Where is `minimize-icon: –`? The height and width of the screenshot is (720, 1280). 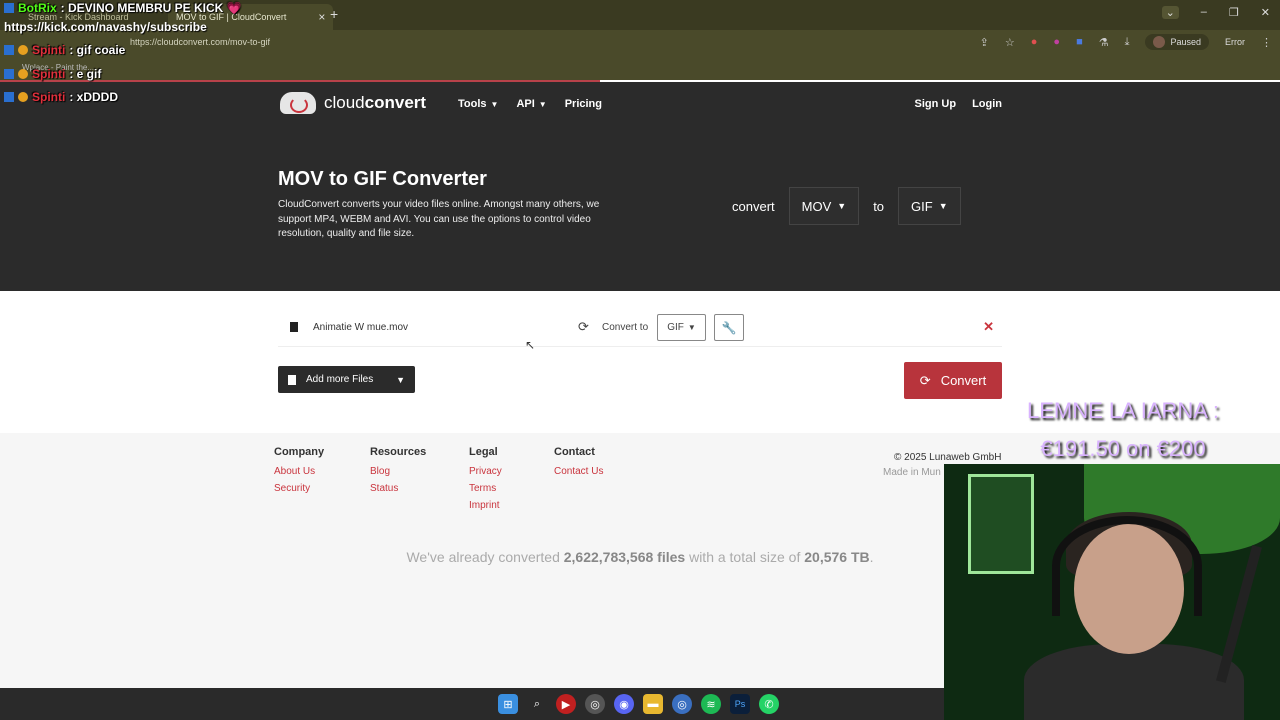
minimize-icon: – is located at coordinates (1204, 12).